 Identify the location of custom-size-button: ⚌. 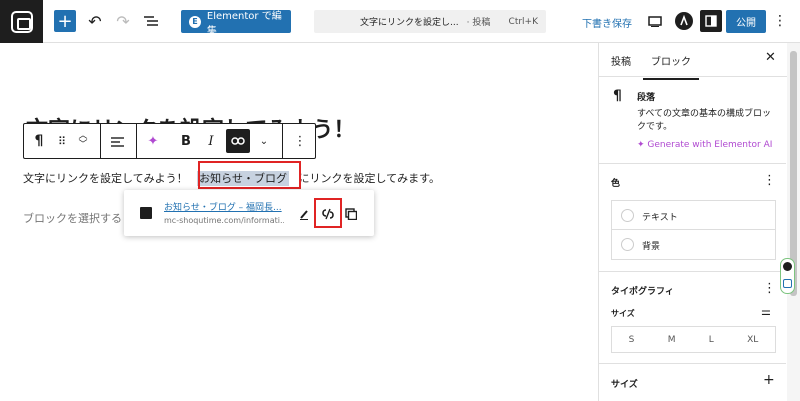
(766, 311).